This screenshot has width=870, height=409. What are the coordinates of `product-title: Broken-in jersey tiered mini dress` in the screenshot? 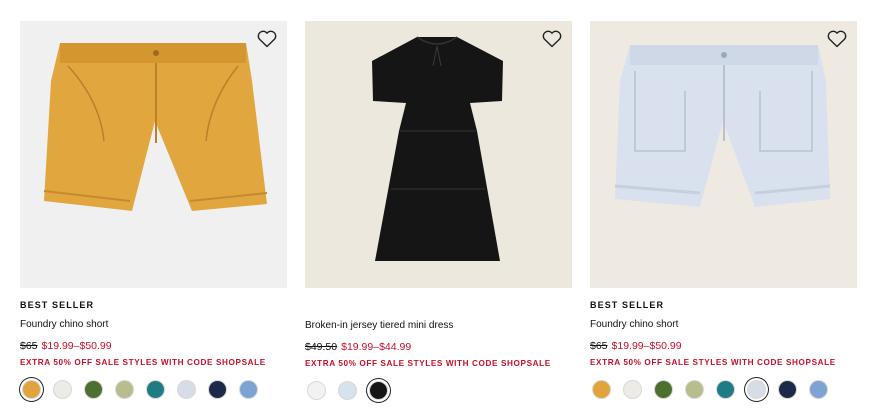 It's located at (438, 326).